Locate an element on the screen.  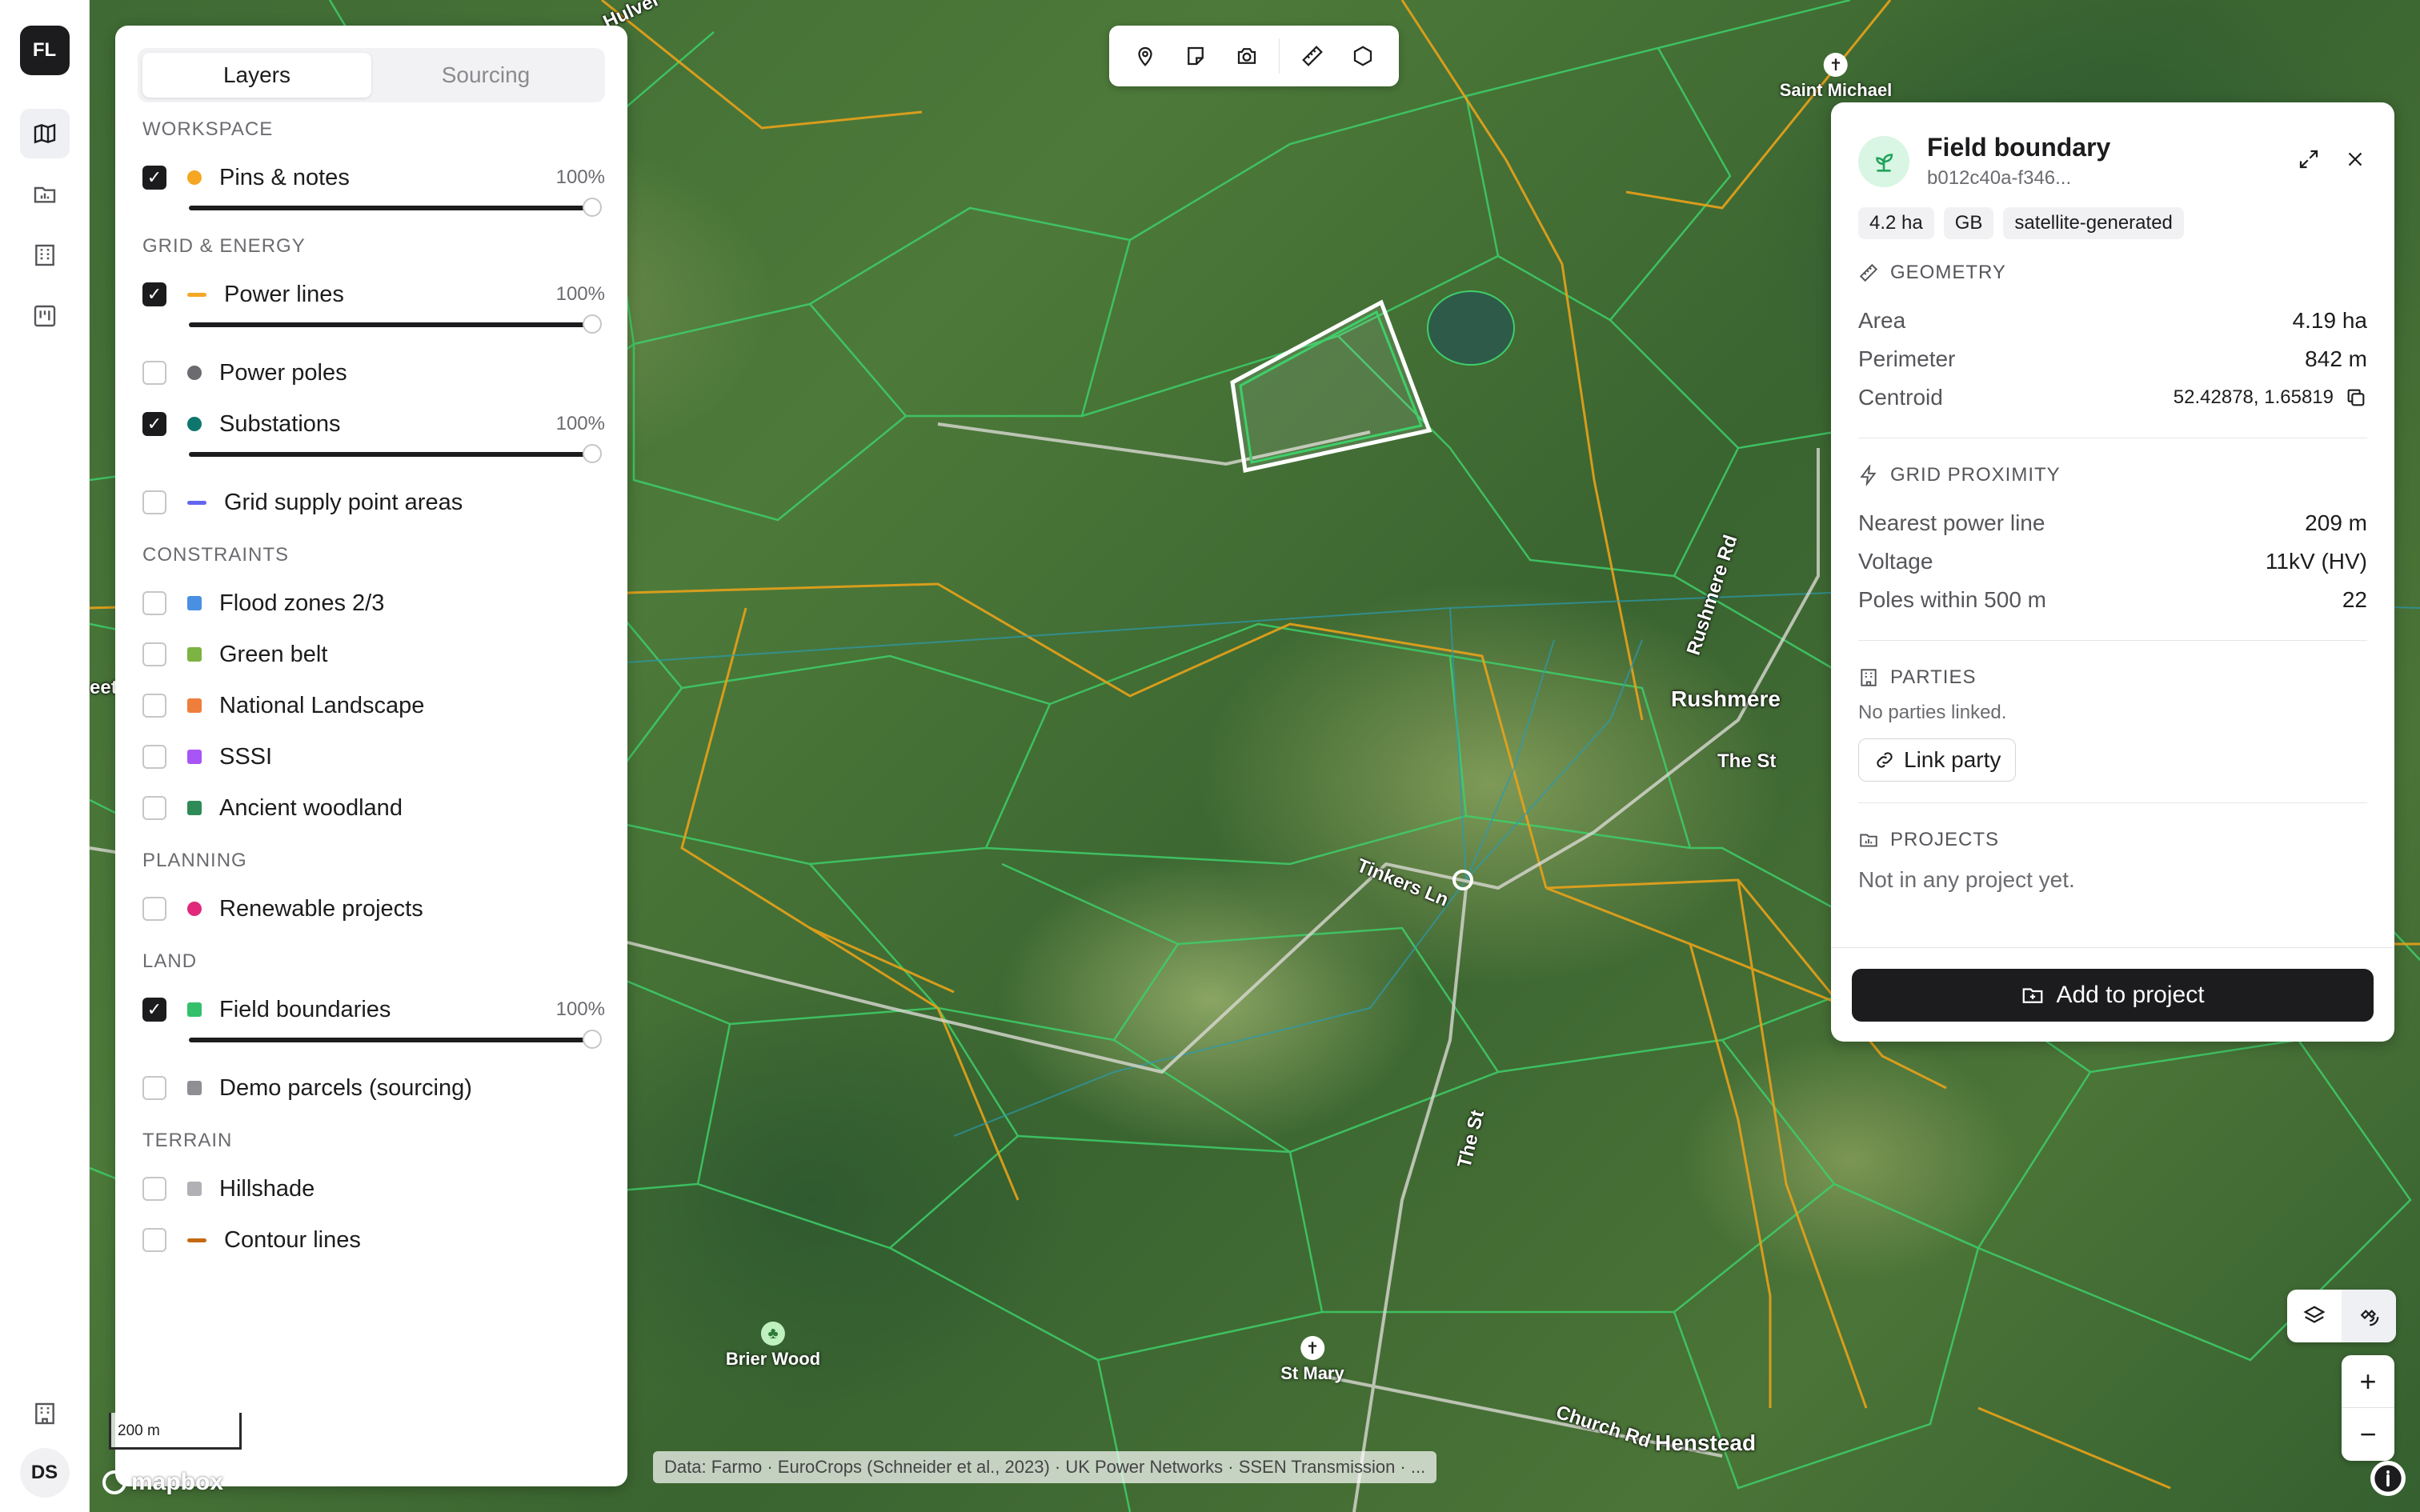
parties-empty-text: No parties linked. is located at coordinates (1932, 712).